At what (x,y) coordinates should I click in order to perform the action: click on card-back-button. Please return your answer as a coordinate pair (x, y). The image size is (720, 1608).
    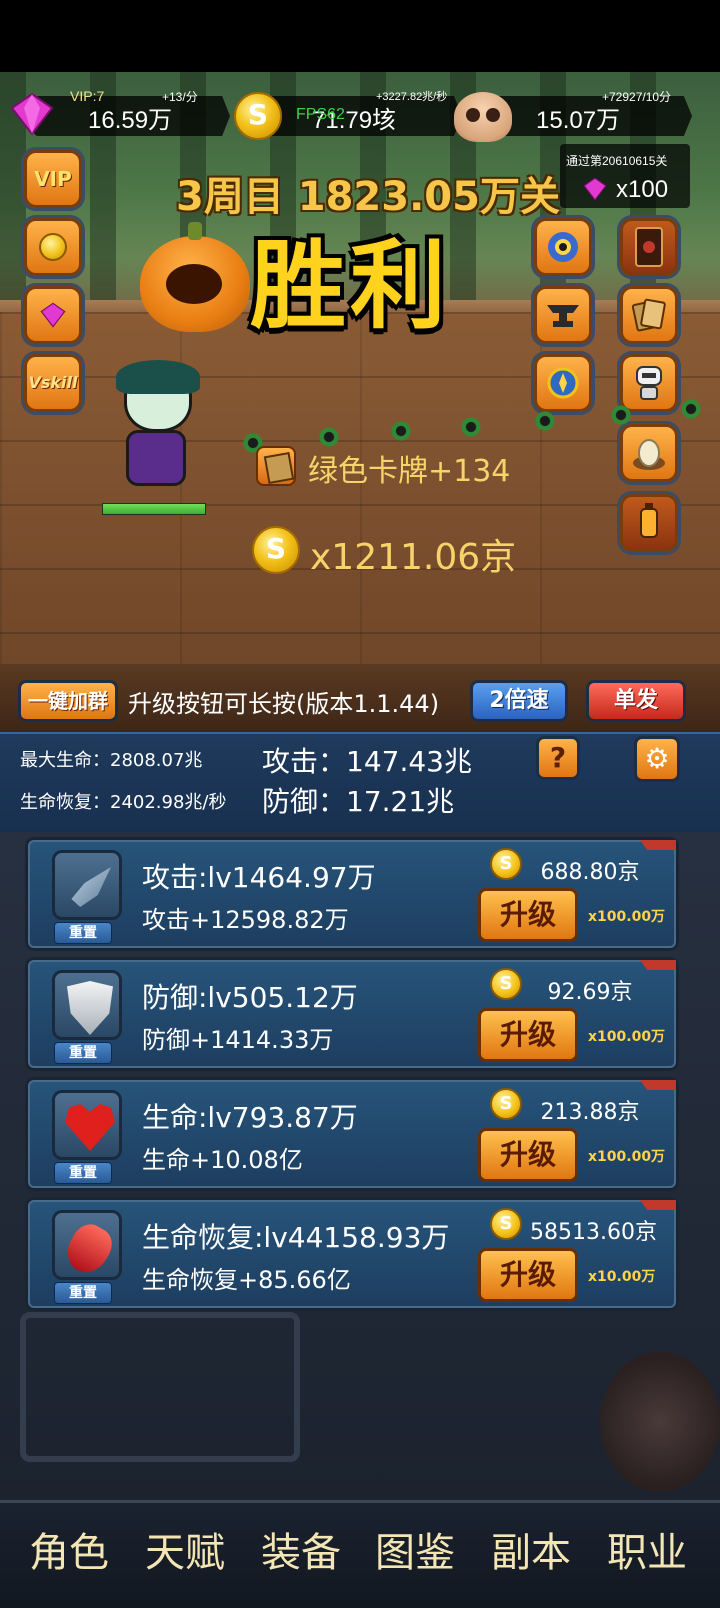
    Looking at the image, I should click on (649, 247).